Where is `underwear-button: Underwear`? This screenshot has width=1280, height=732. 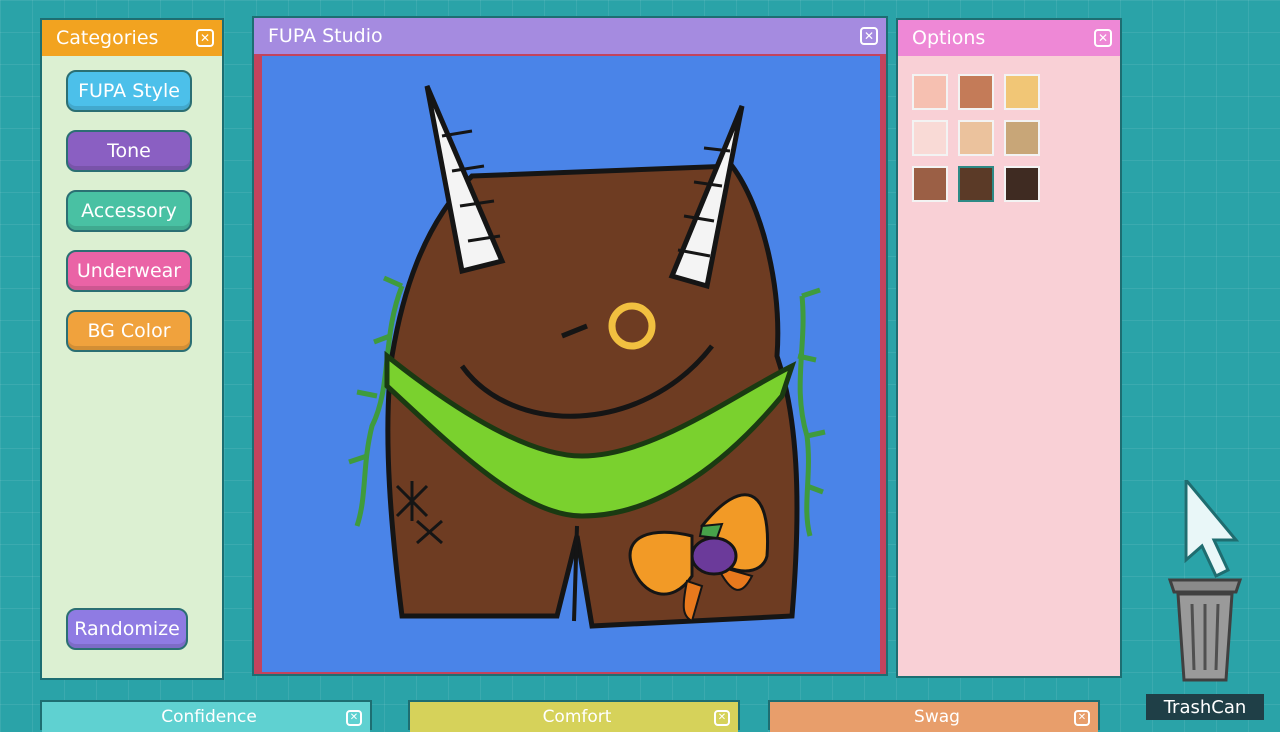
underwear-button: Underwear is located at coordinates (129, 271).